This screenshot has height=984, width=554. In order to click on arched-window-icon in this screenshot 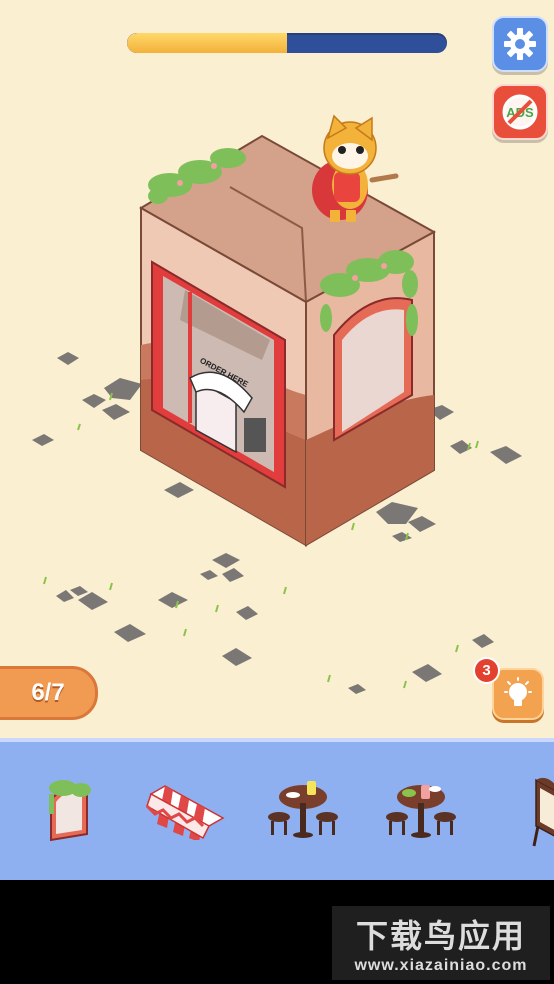, I will do `click(70, 811)`.